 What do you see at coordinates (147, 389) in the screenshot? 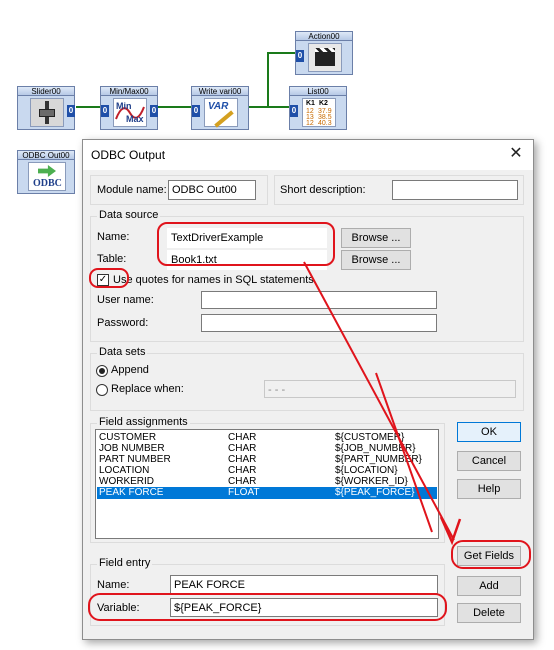
I see `replace-when-label: Replace when:` at bounding box center [147, 389].